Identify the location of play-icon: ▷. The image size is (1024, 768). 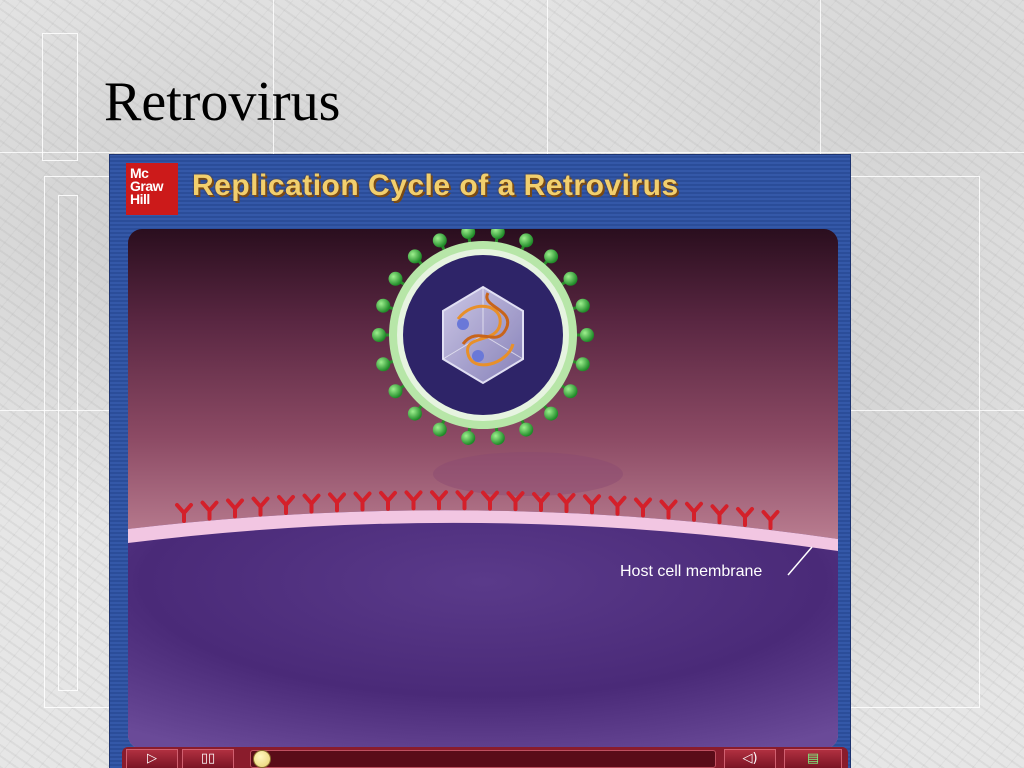
(152, 758).